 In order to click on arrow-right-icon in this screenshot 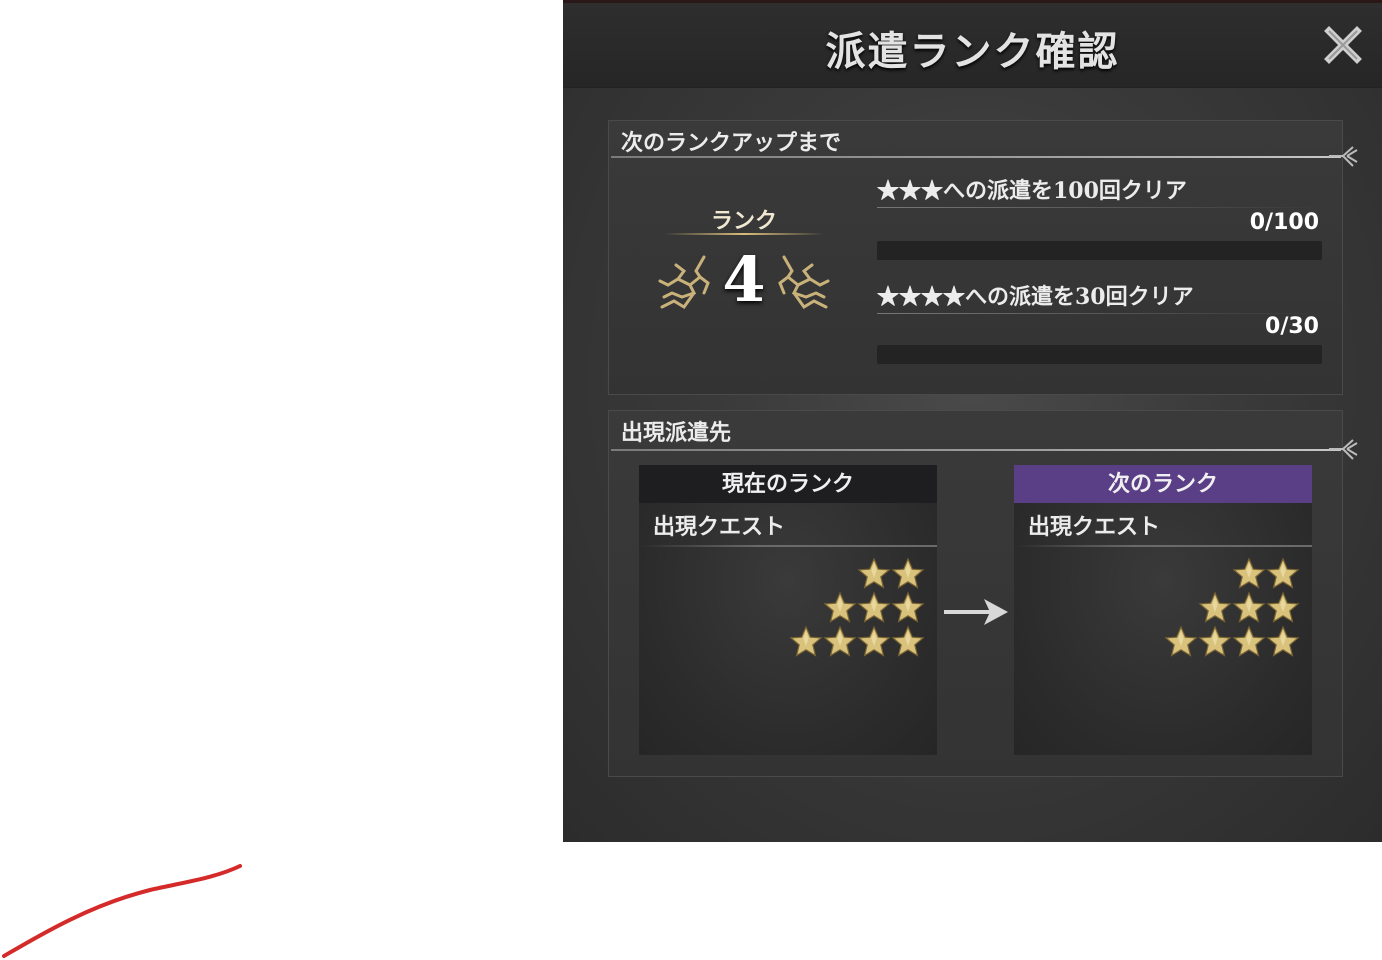, I will do `click(976, 612)`.